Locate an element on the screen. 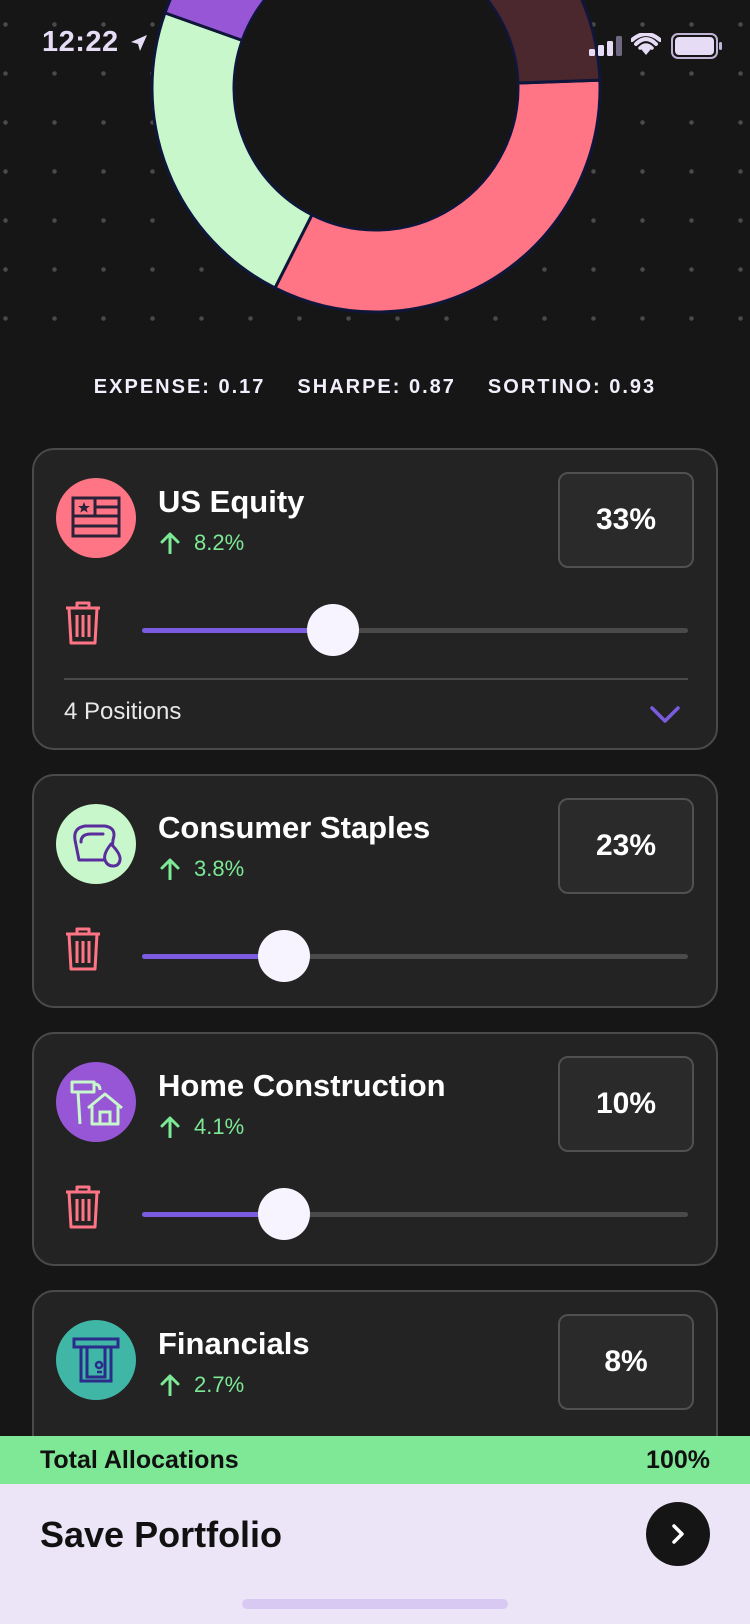 The width and height of the screenshot is (750, 1624). hammer-house-icon is located at coordinates (96, 1102).